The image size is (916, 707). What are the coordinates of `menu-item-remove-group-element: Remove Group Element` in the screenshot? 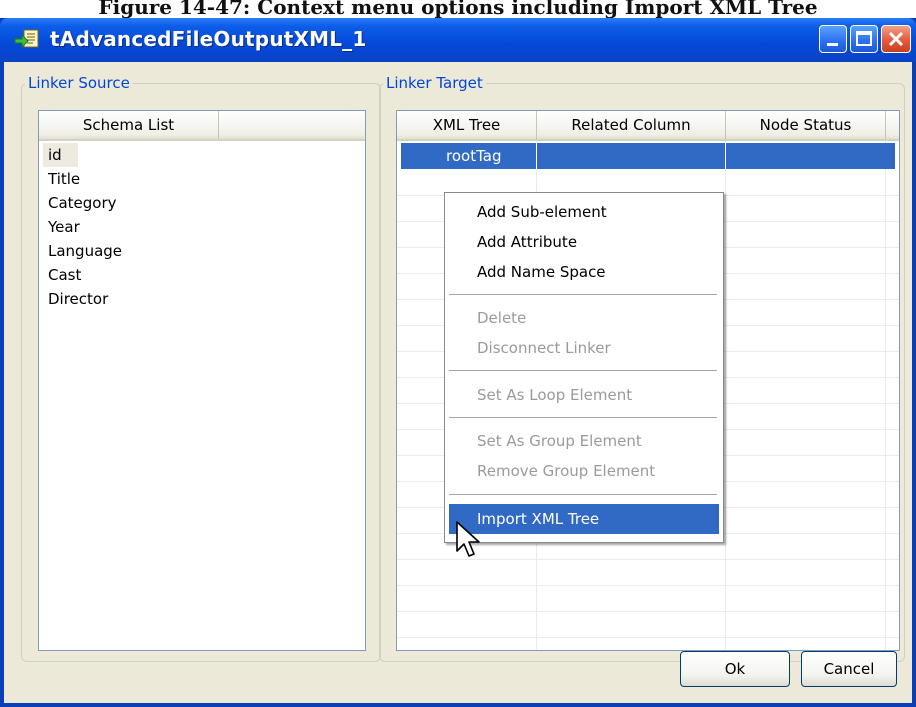 It's located at (584, 471).